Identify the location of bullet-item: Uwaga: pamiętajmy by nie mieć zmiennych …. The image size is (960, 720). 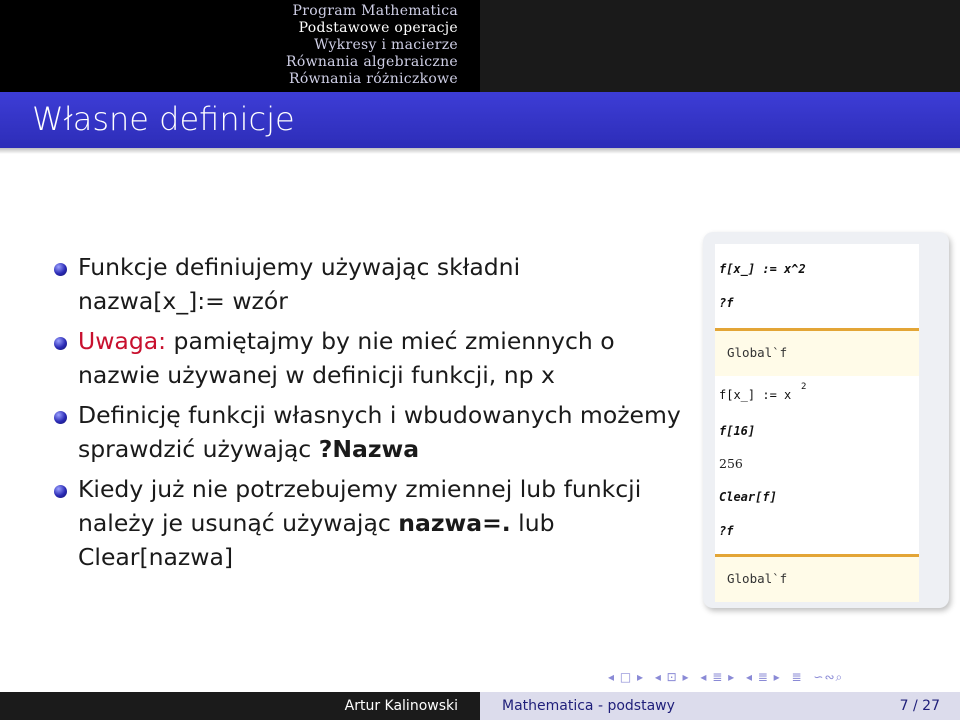
(377, 358).